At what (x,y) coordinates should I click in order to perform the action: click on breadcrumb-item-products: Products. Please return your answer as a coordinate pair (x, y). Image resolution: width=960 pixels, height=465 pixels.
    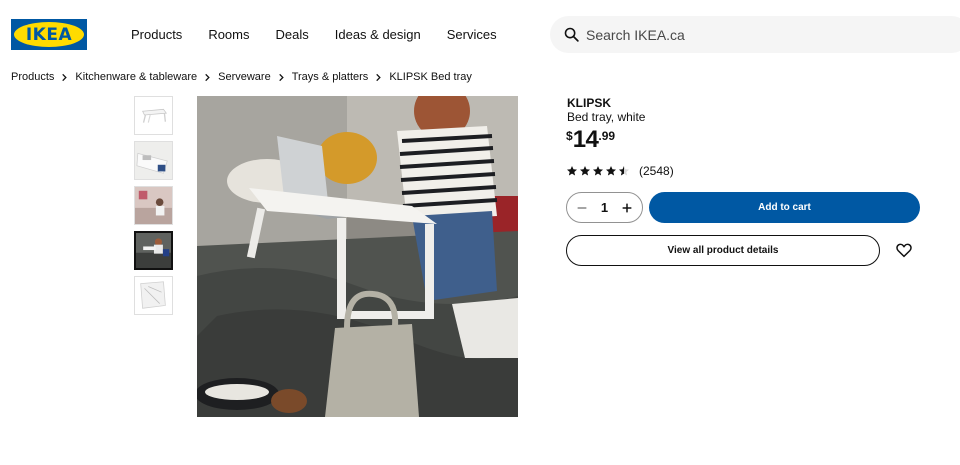
    Looking at the image, I should click on (32, 77).